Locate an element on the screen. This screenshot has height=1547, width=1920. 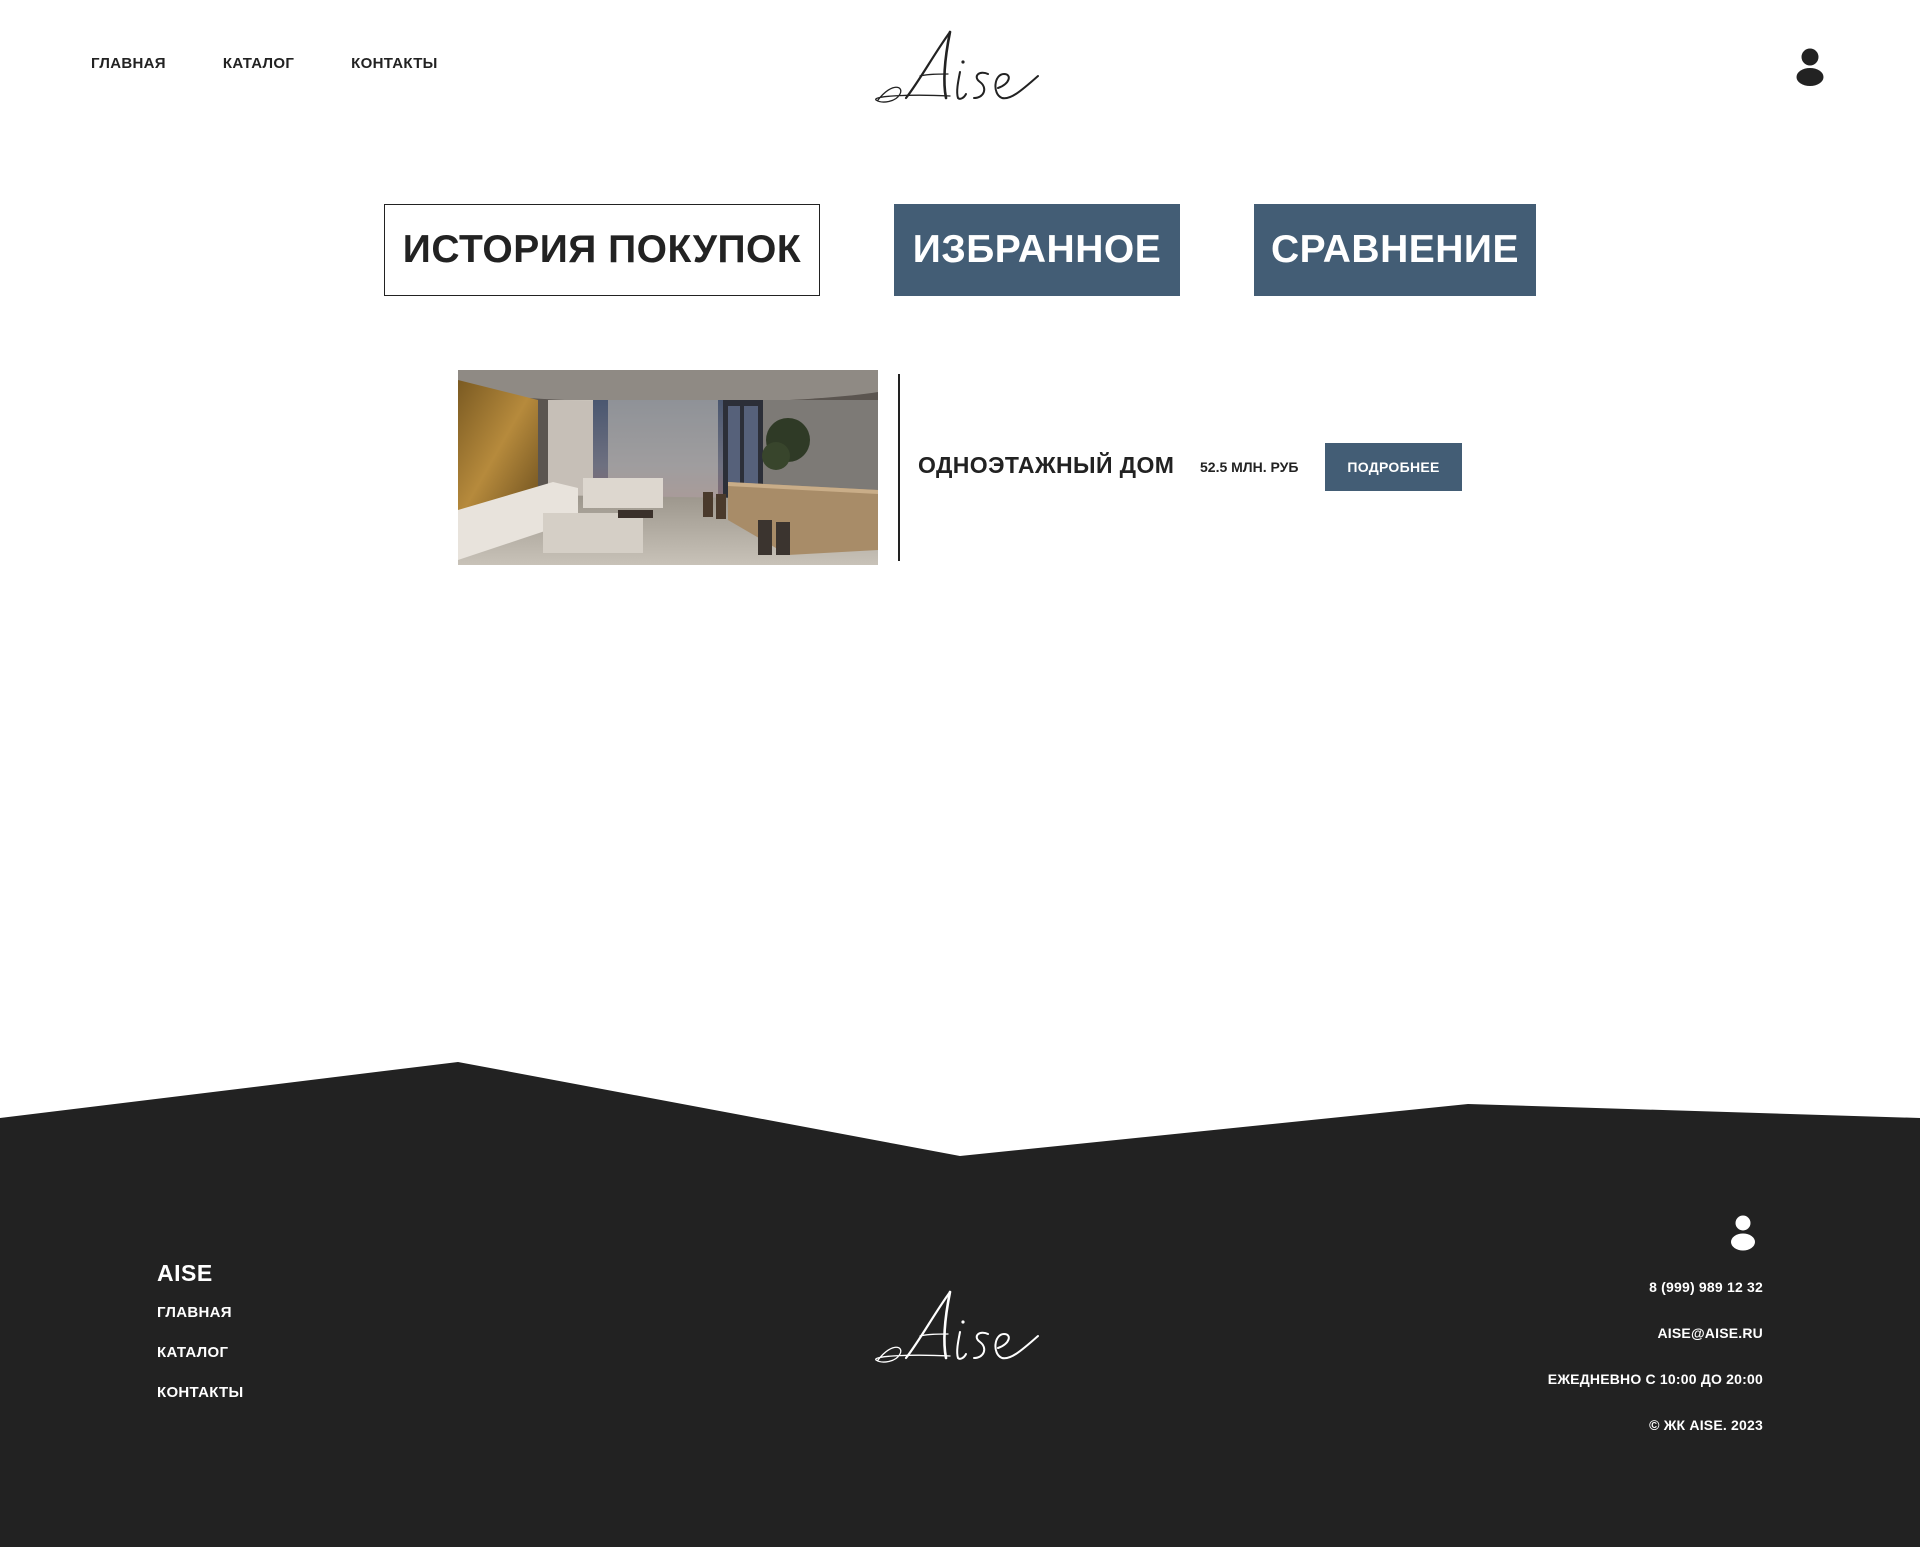
footer-link-catalog: КАТАЛОГ is located at coordinates (200, 1352).